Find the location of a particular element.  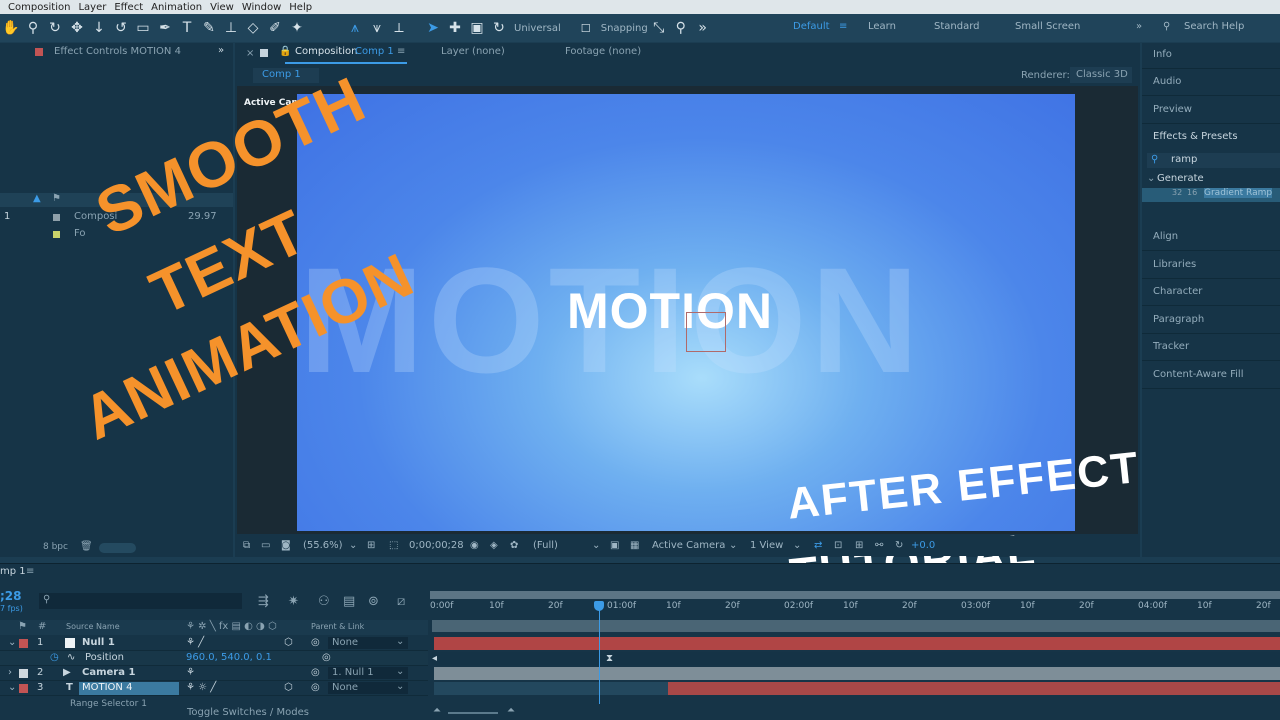

layer-name: Null 1 is located at coordinates (98, 642).